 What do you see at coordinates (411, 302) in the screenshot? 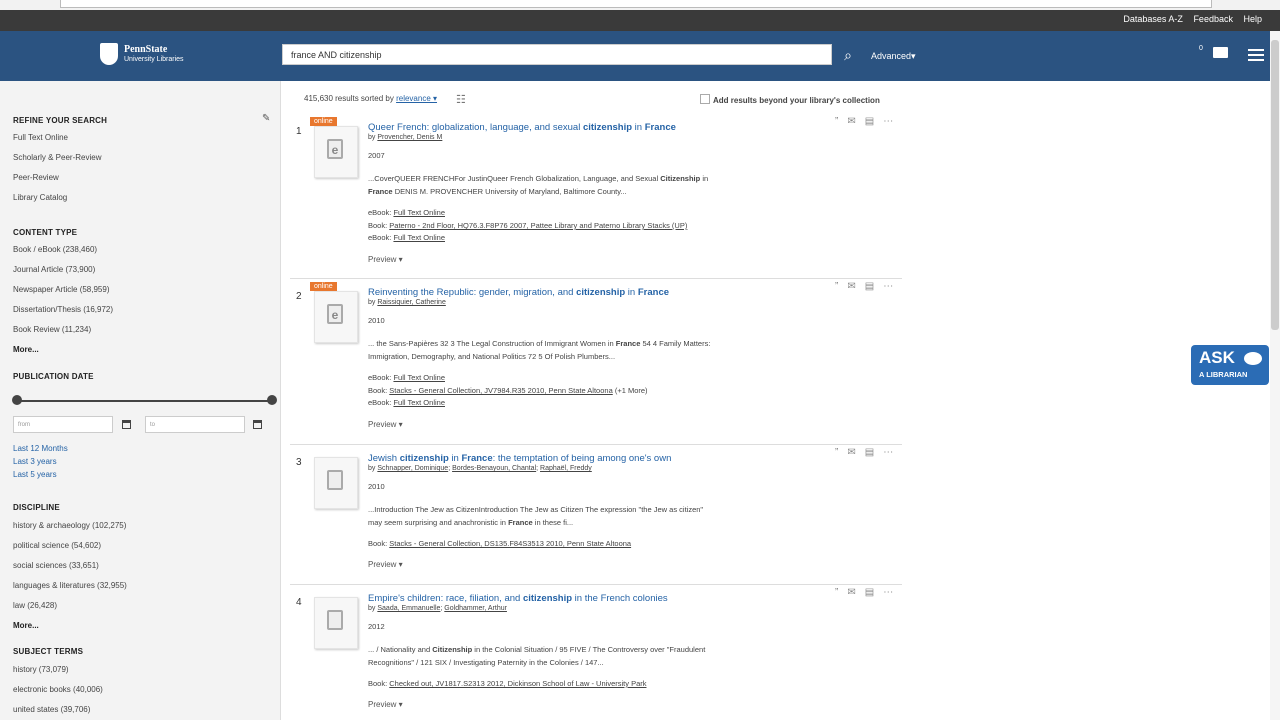
I see `author-link: Raissiquier, Catherine` at bounding box center [411, 302].